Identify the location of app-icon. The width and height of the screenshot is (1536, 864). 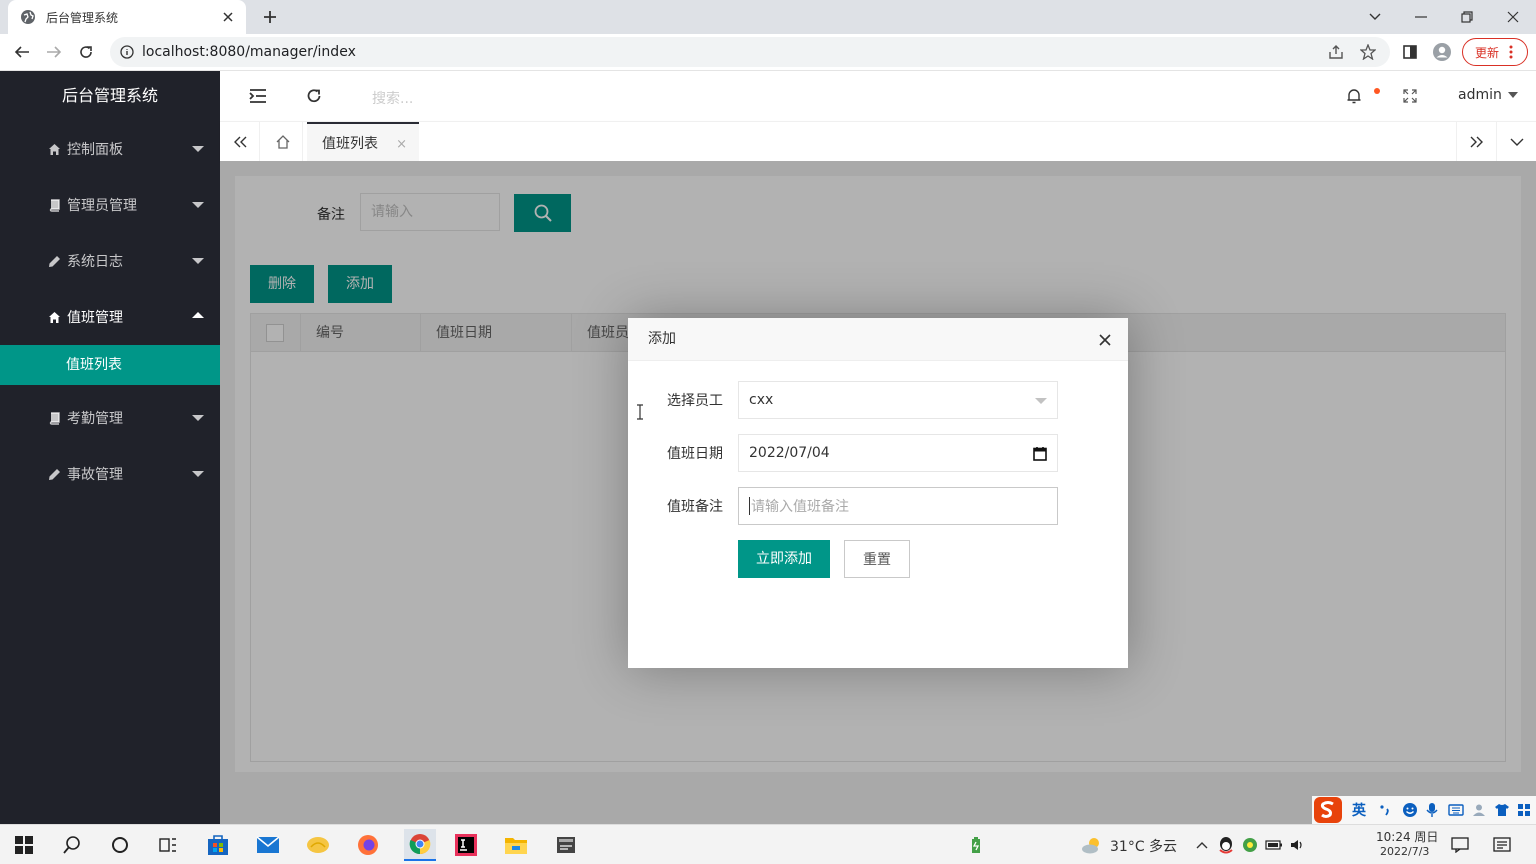
(566, 845).